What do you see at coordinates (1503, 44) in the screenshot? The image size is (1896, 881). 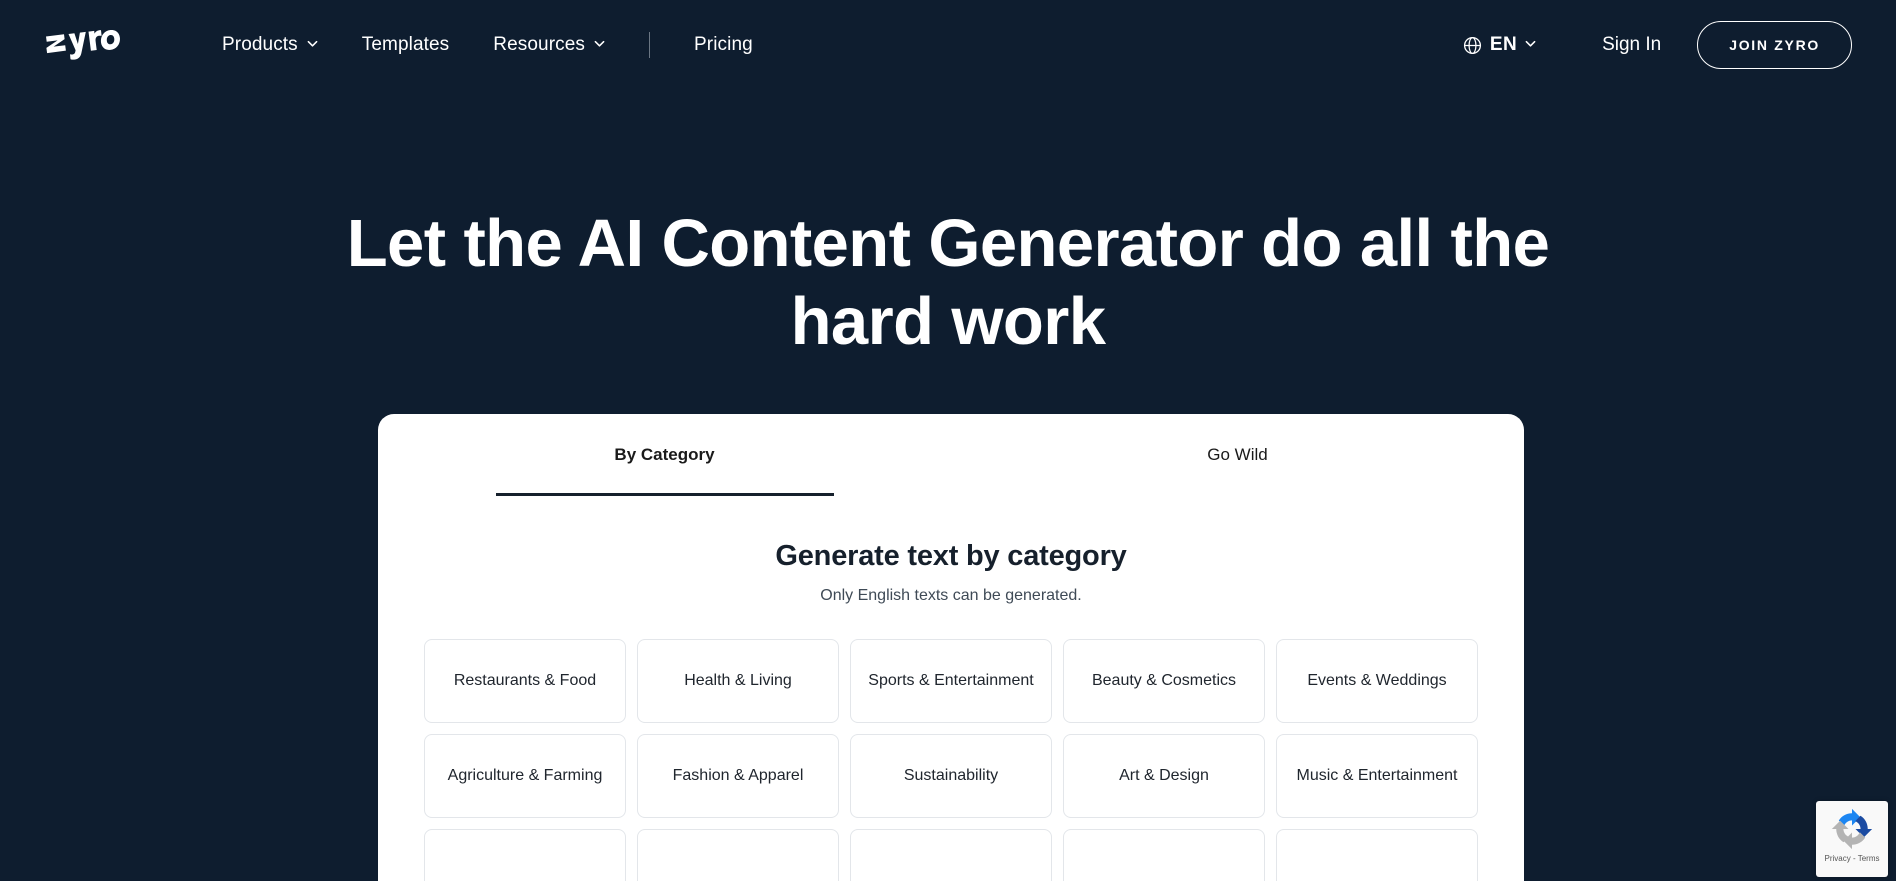 I see `language-label: EN` at bounding box center [1503, 44].